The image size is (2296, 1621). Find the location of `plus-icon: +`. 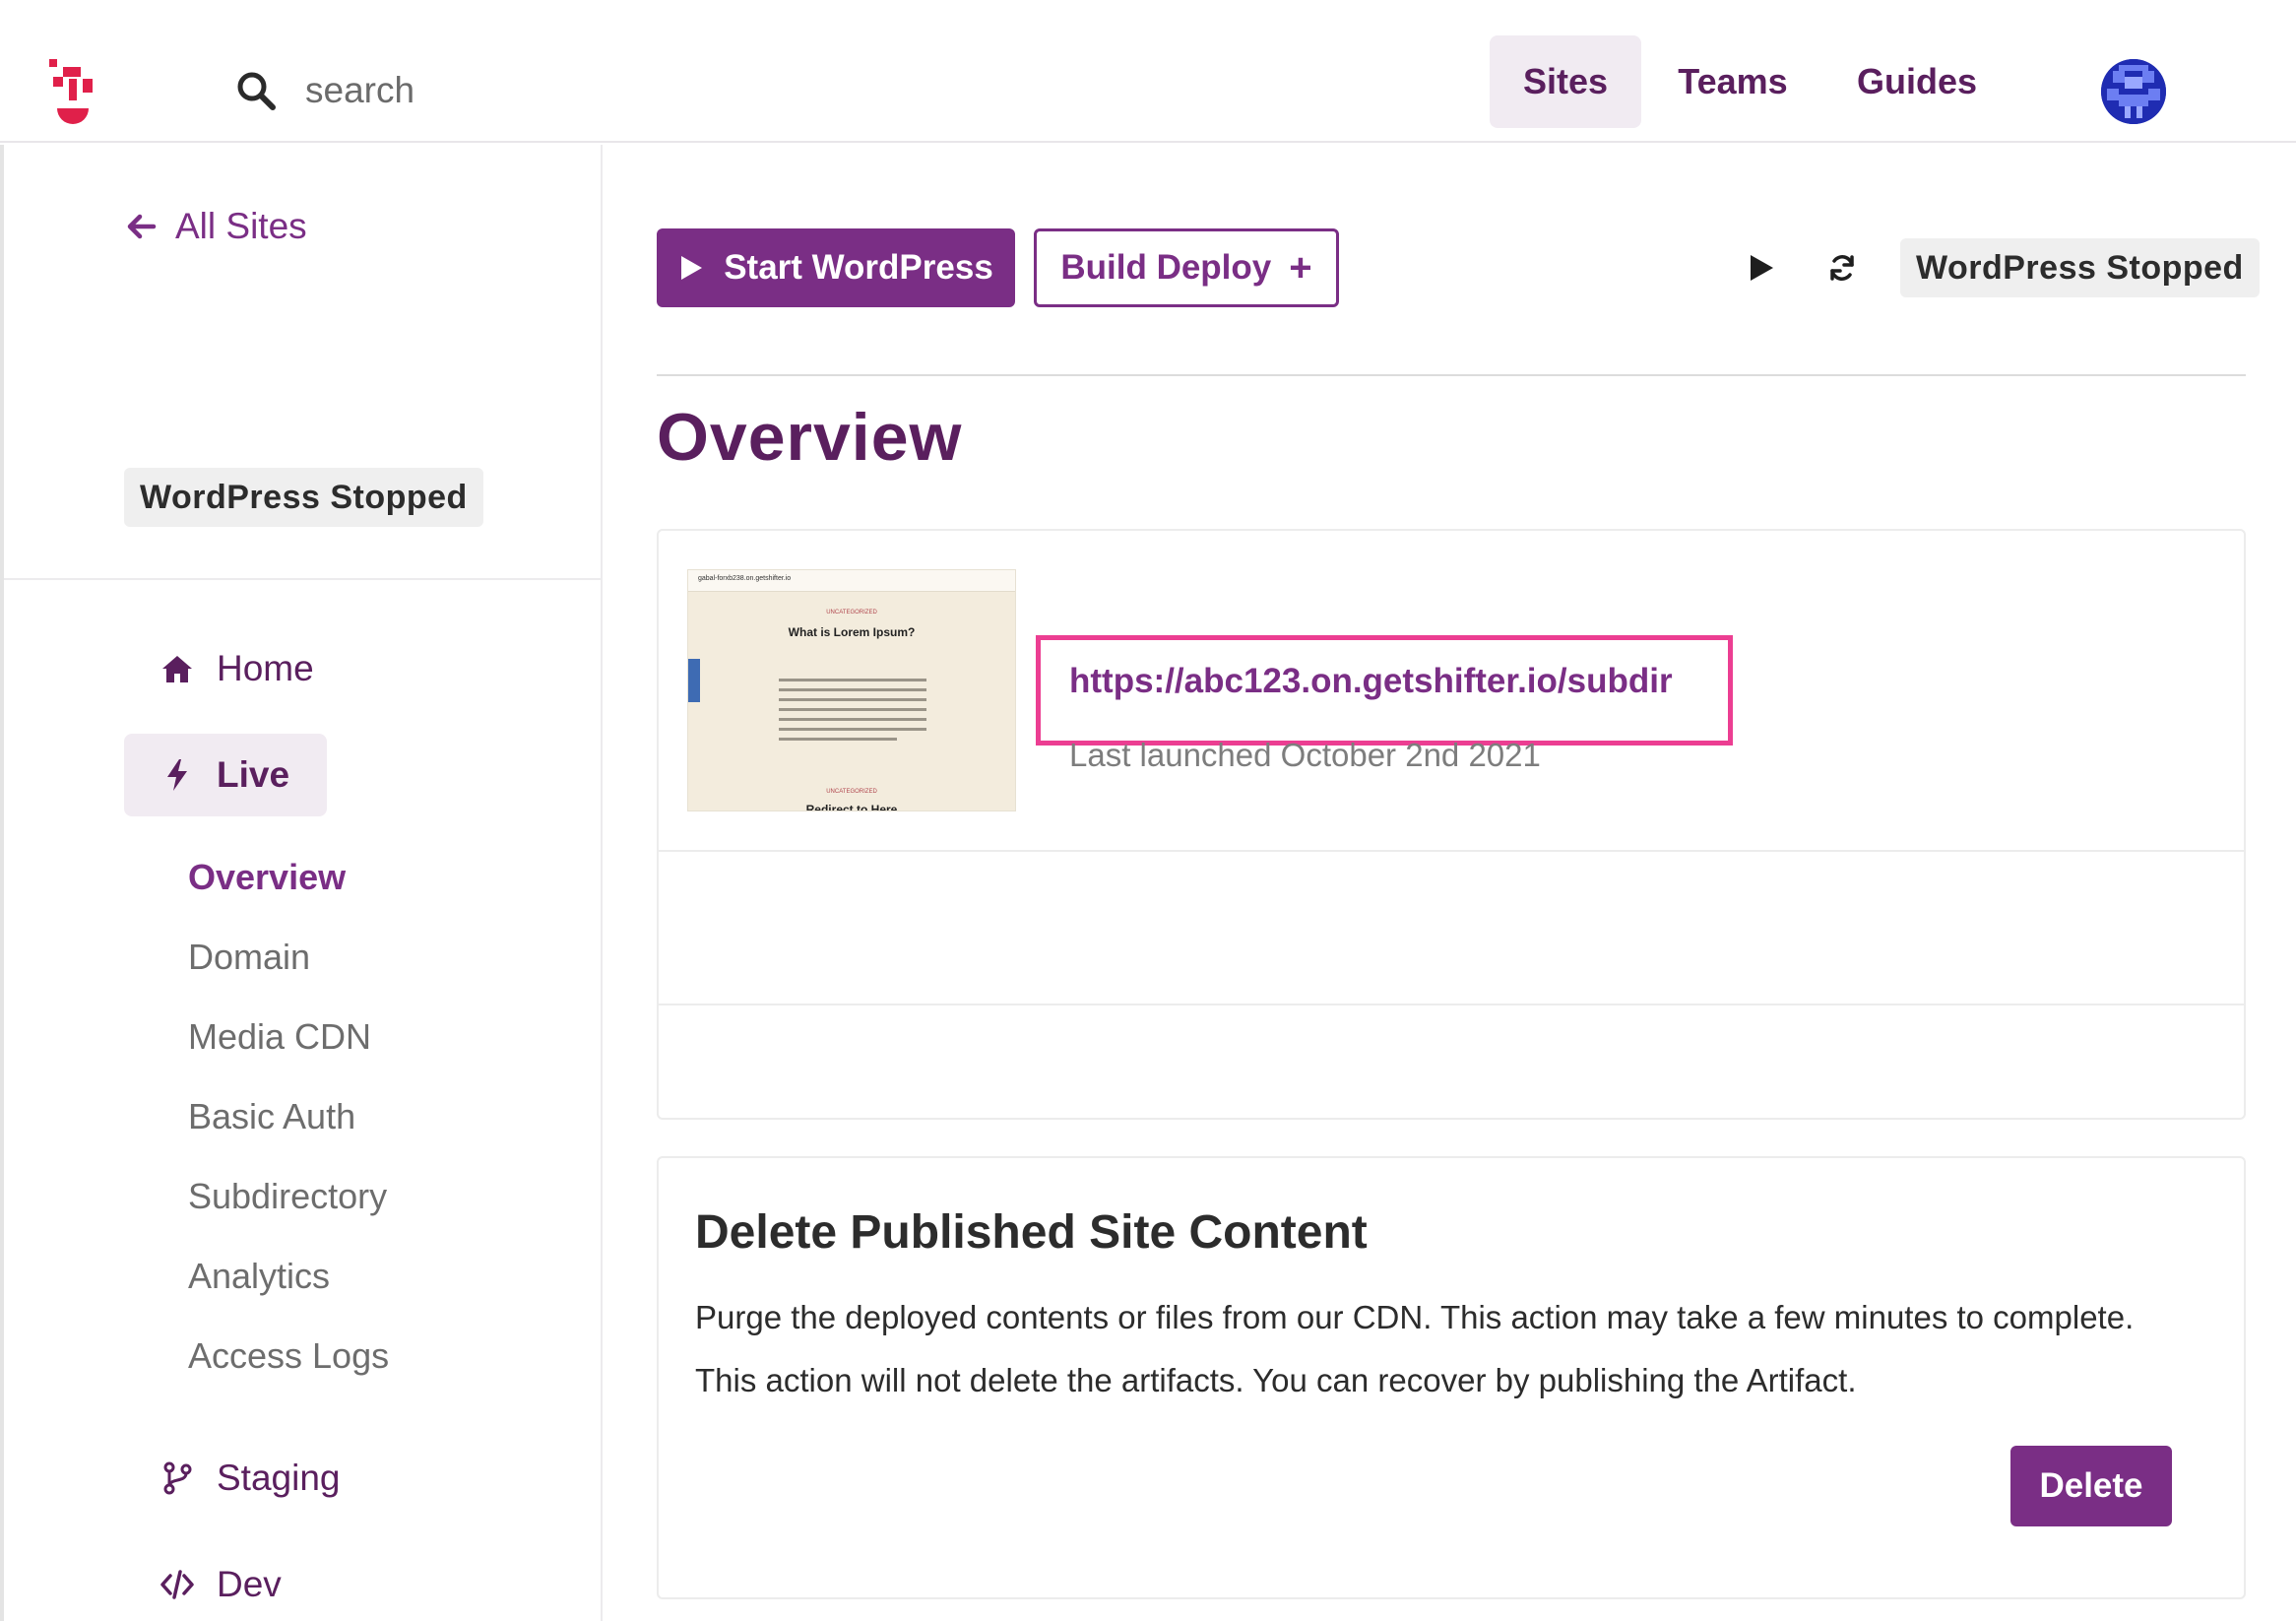

plus-icon: + is located at coordinates (1300, 268).